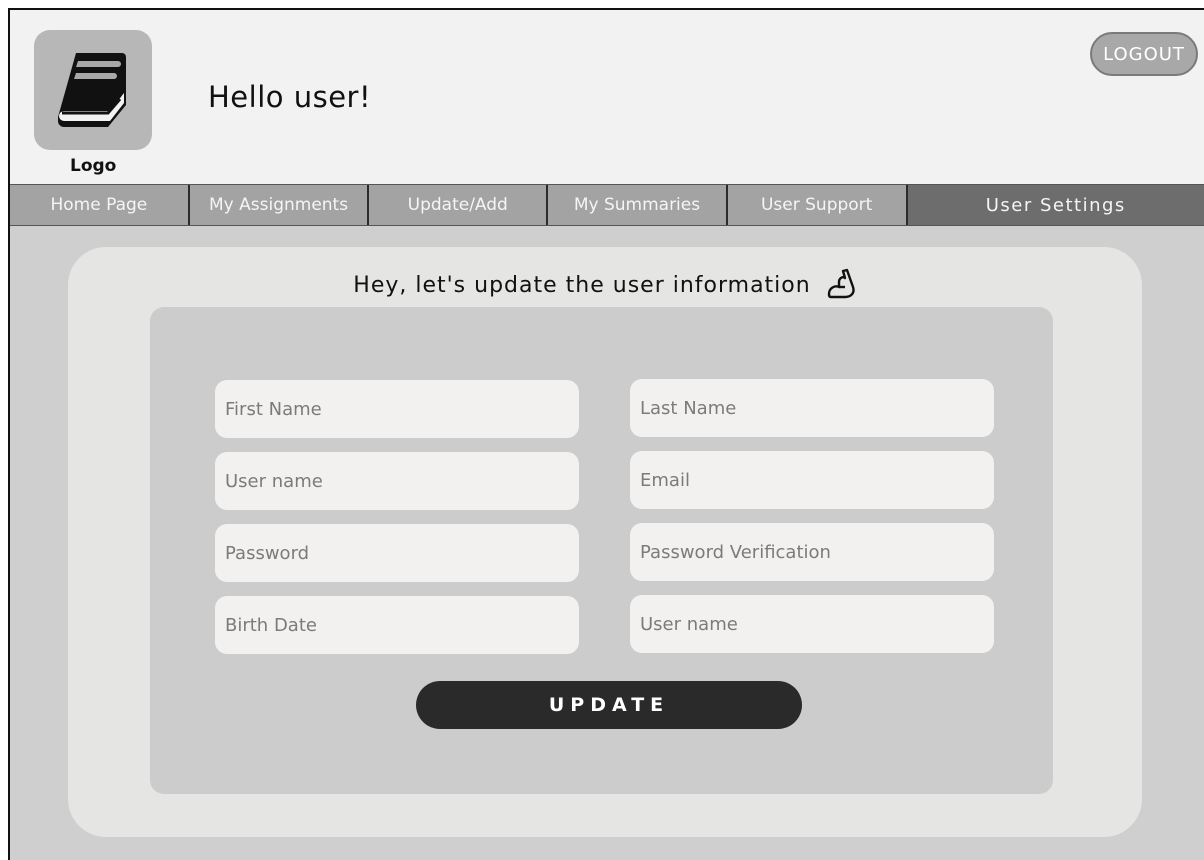 This screenshot has height=860, width=1204. I want to click on form-title: Hey, let's update the user information, so click(605, 286).